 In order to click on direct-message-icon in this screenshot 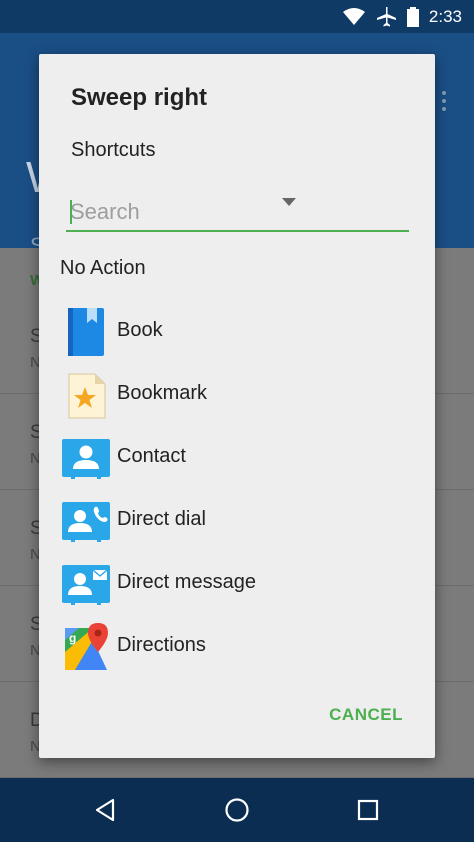, I will do `click(86, 585)`.